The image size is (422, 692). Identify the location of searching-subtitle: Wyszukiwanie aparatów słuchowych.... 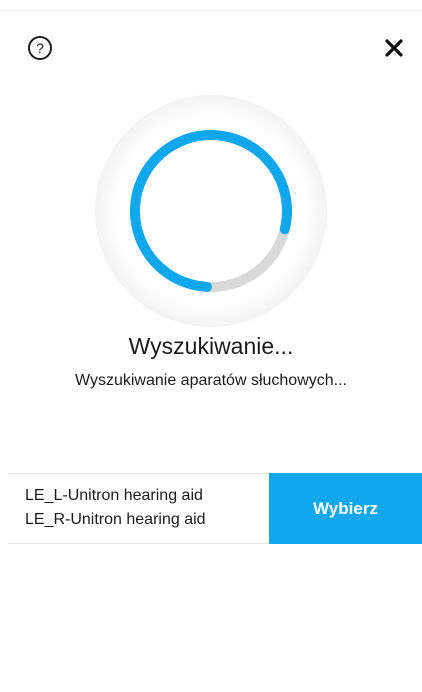
(211, 380).